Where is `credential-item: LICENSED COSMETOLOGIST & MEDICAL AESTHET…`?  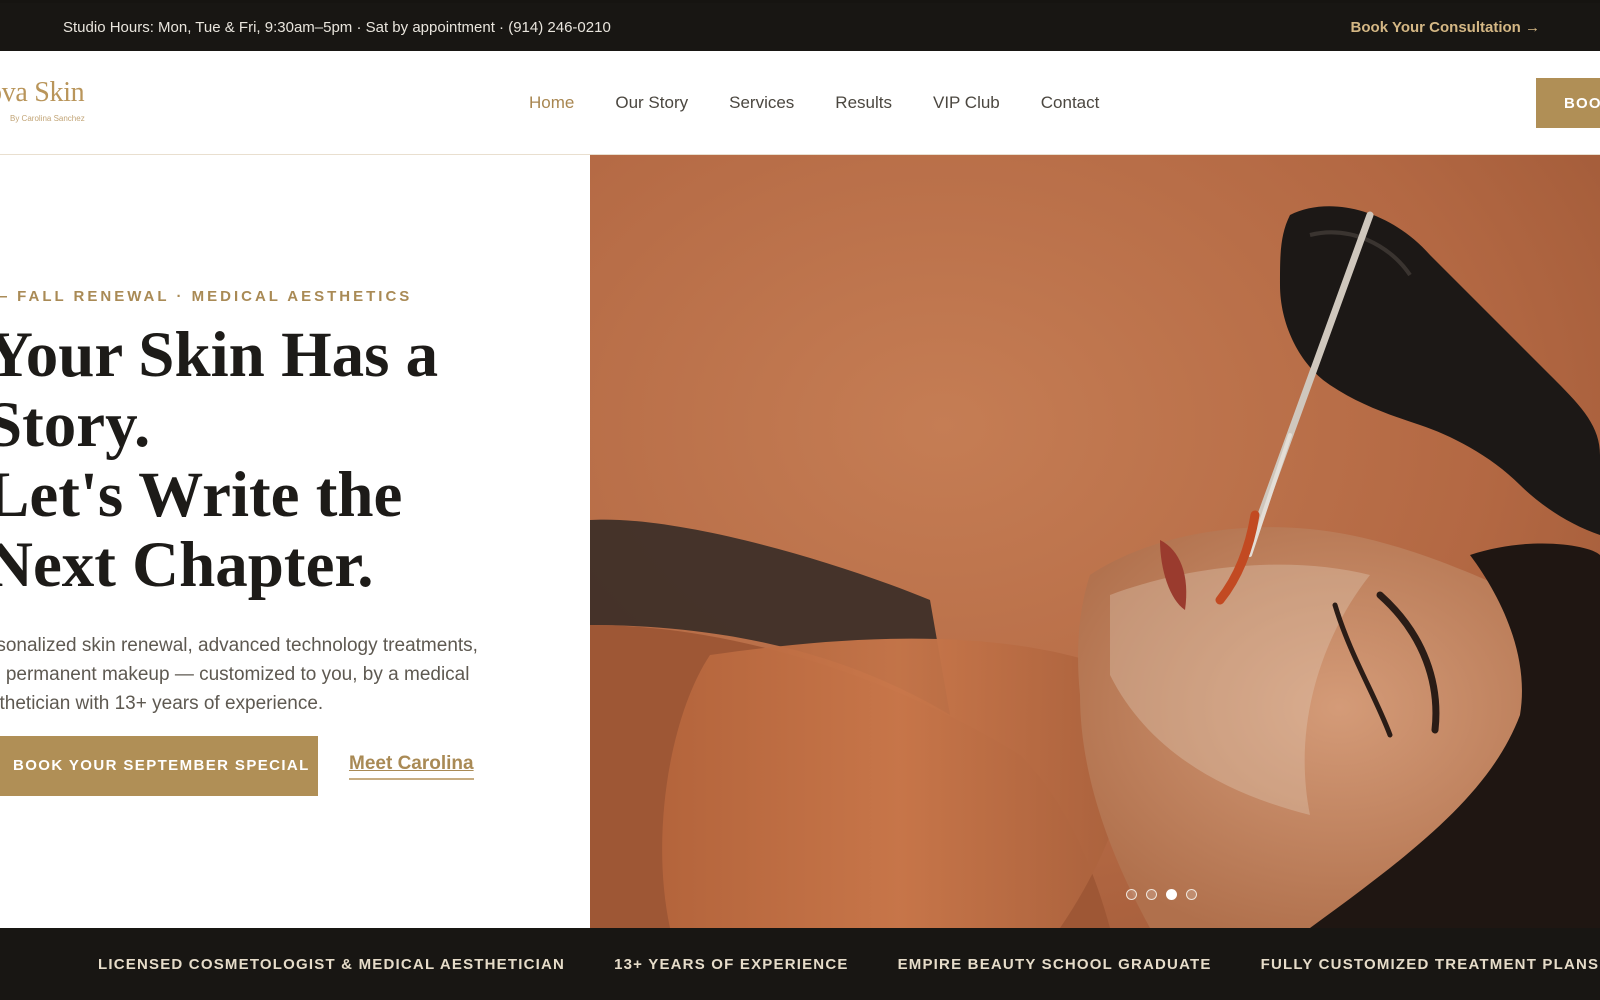 credential-item: LICENSED COSMETOLOGIST & MEDICAL AESTHET… is located at coordinates (332, 964).